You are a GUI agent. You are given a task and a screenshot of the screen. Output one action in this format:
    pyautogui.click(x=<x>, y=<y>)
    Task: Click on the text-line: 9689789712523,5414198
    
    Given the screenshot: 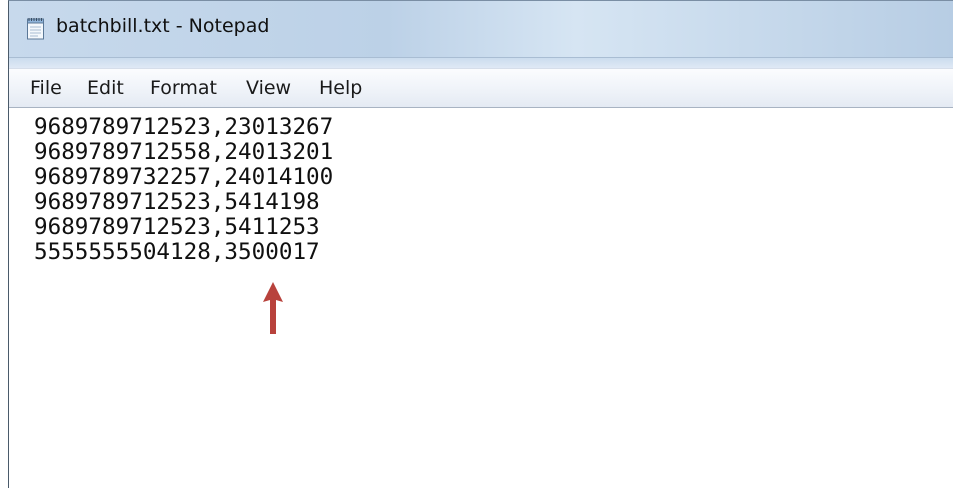 What is the action you would take?
    pyautogui.click(x=177, y=202)
    